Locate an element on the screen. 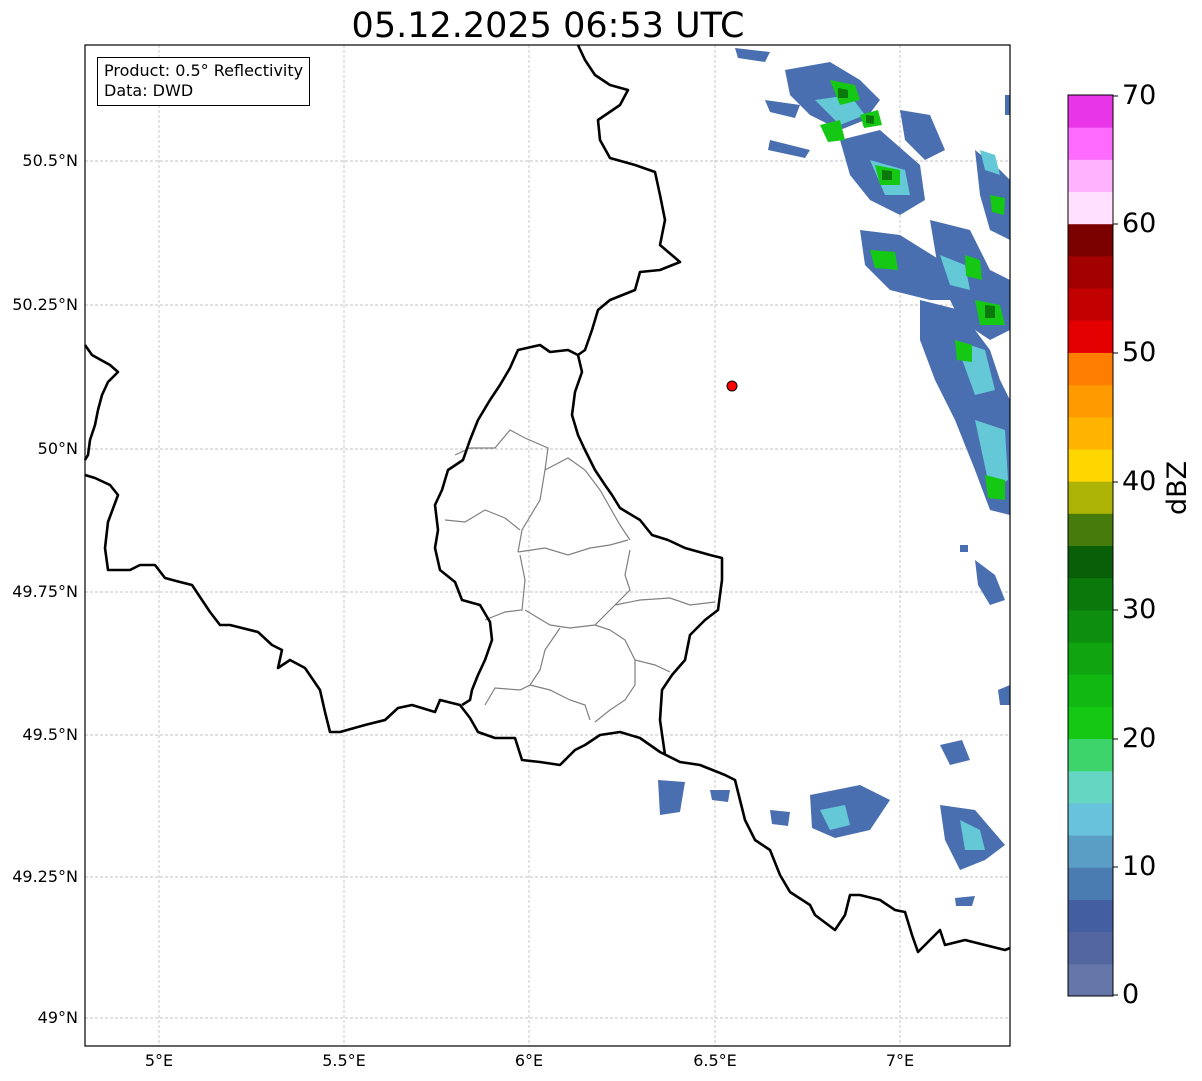  product-info-box: Product: 0.5° Reflectivity Data: DWD is located at coordinates (204, 81).